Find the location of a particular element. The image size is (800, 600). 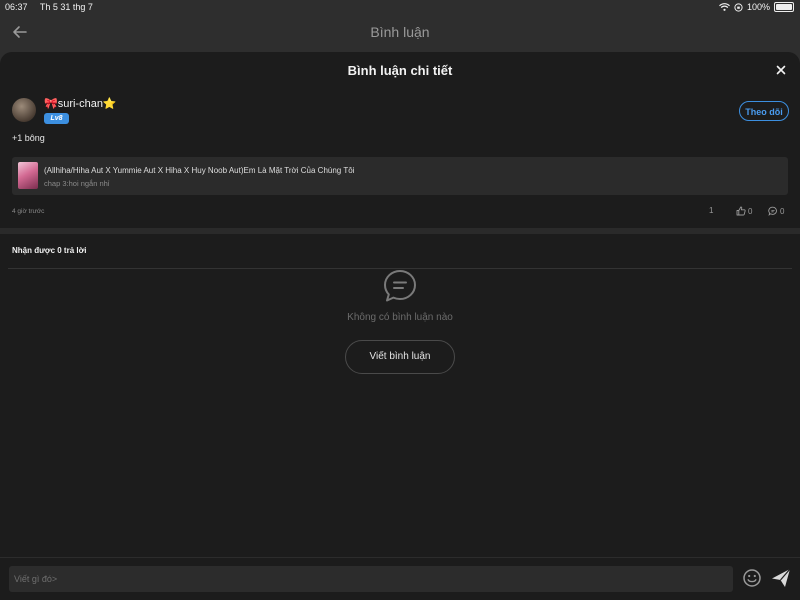

app-nav-bar: Bình luận is located at coordinates (400, 33).